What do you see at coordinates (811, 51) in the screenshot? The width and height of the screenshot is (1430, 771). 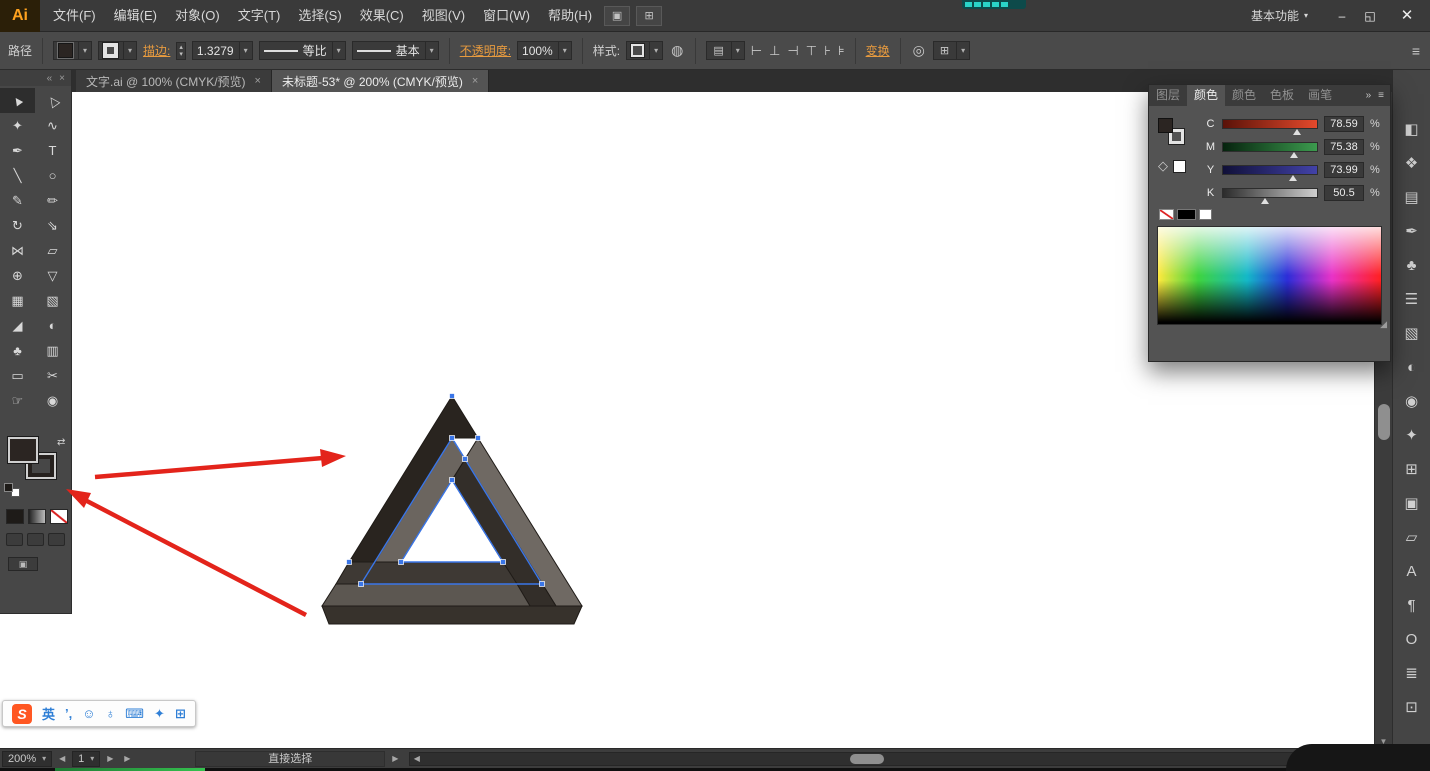 I see `align-top-button: ⊤` at bounding box center [811, 51].